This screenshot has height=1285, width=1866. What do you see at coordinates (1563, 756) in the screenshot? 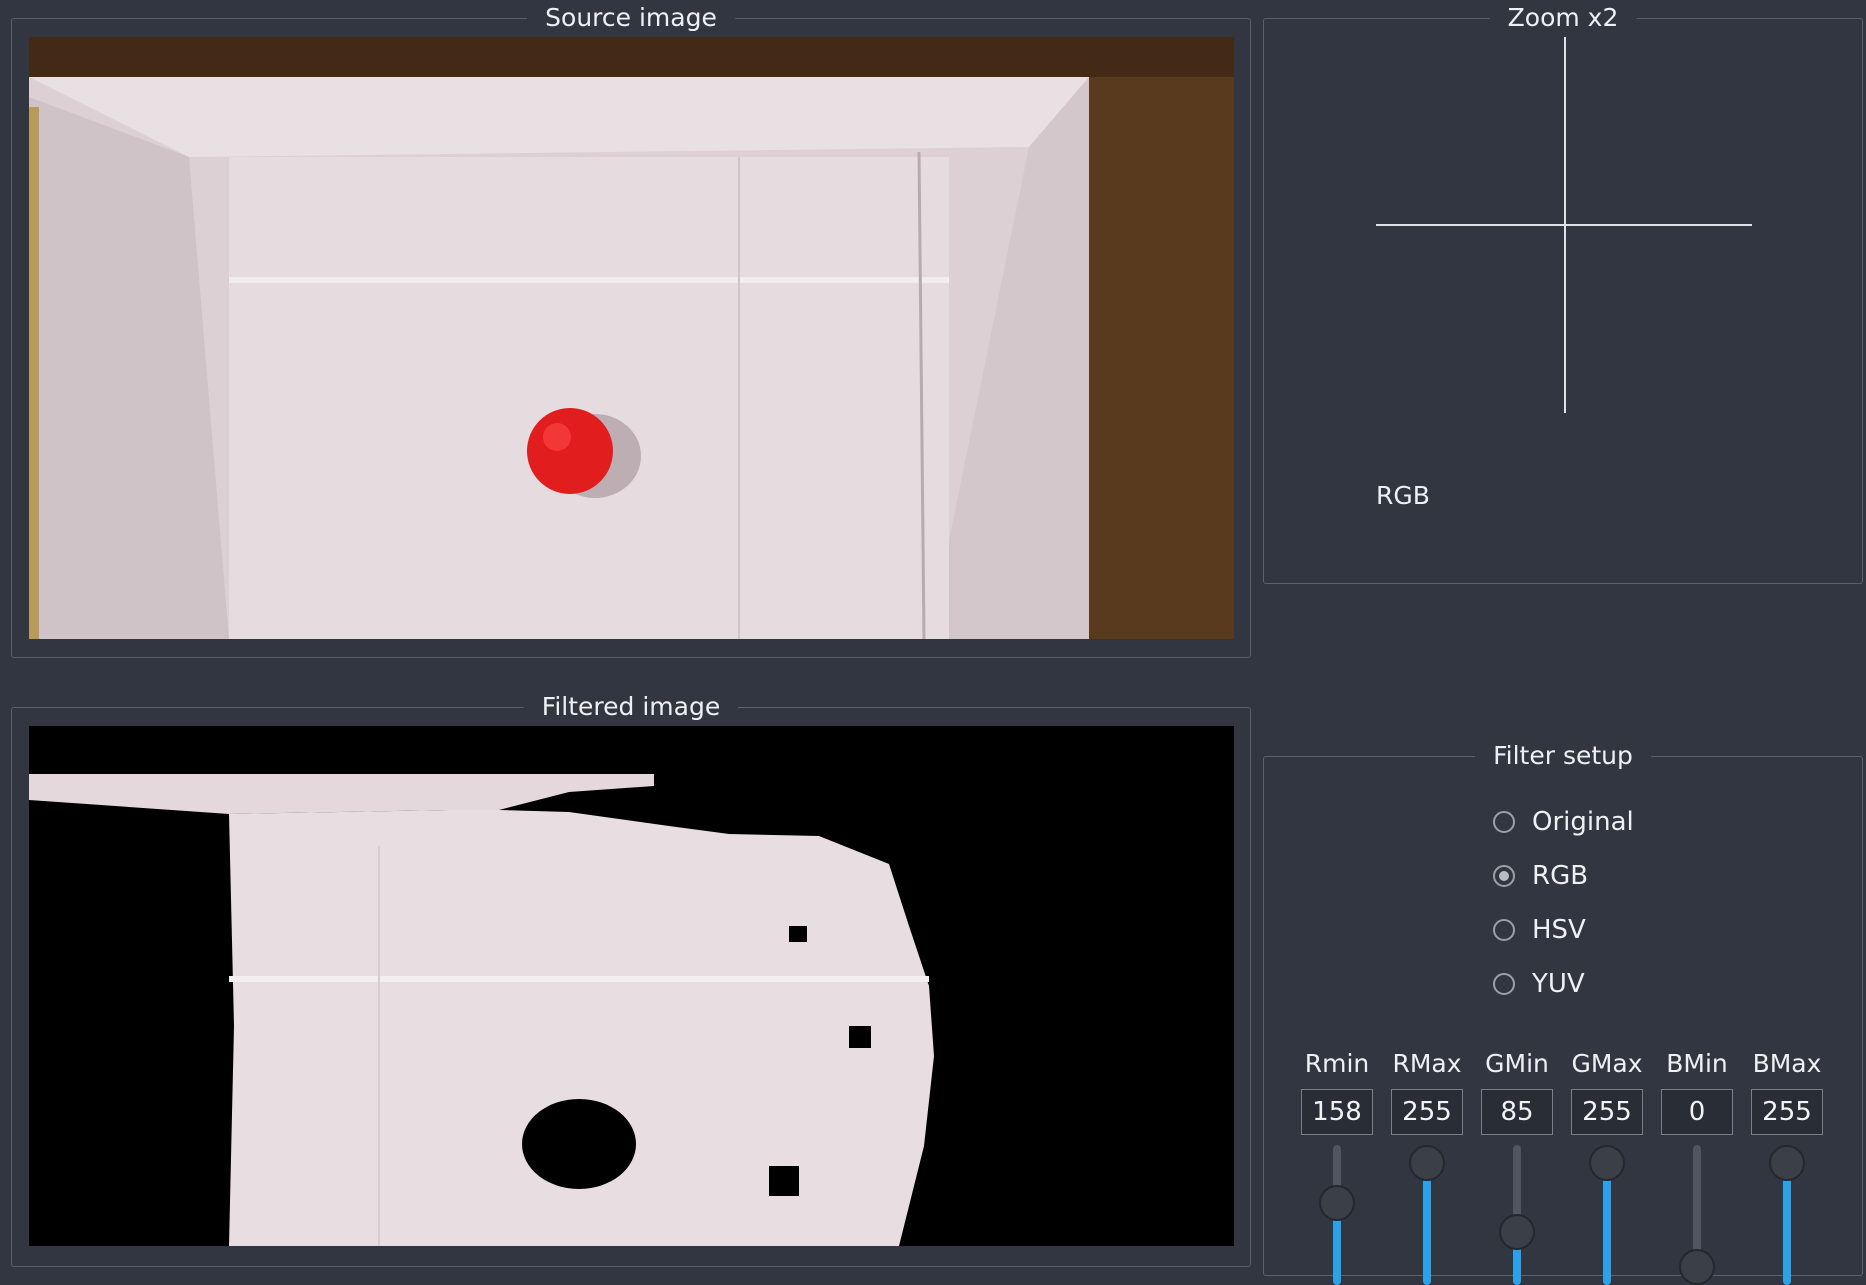
I see `filter-setup-title: Filter setup` at bounding box center [1563, 756].